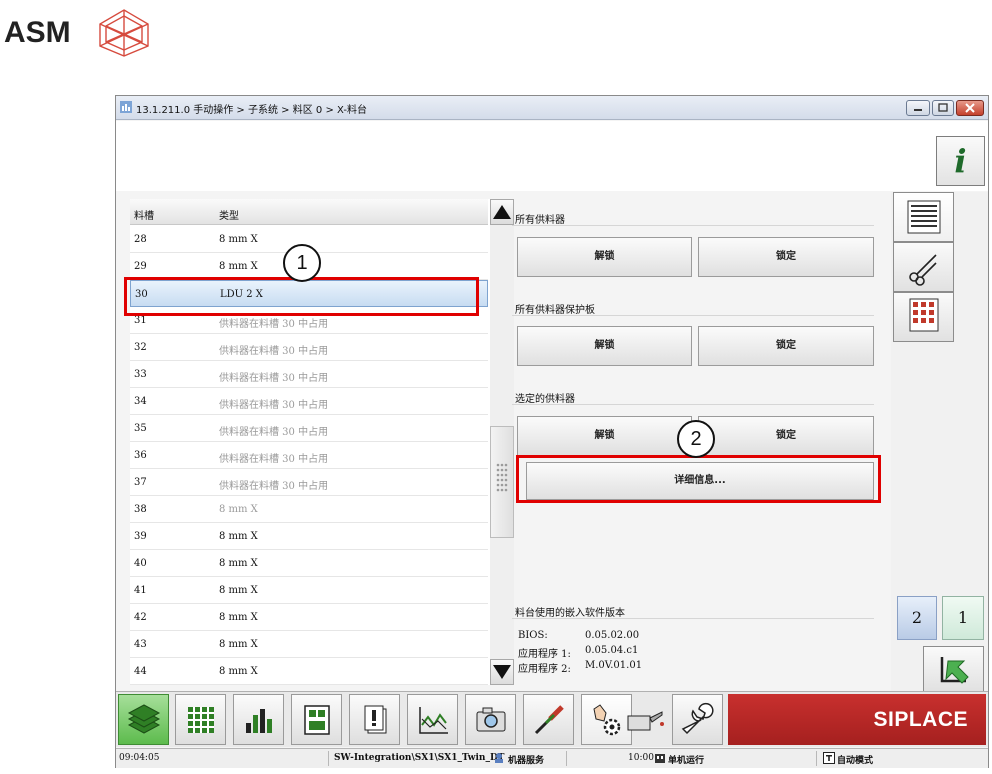 The height and width of the screenshot is (774, 992). What do you see at coordinates (502, 482) in the screenshot?
I see `scroll-thumb` at bounding box center [502, 482].